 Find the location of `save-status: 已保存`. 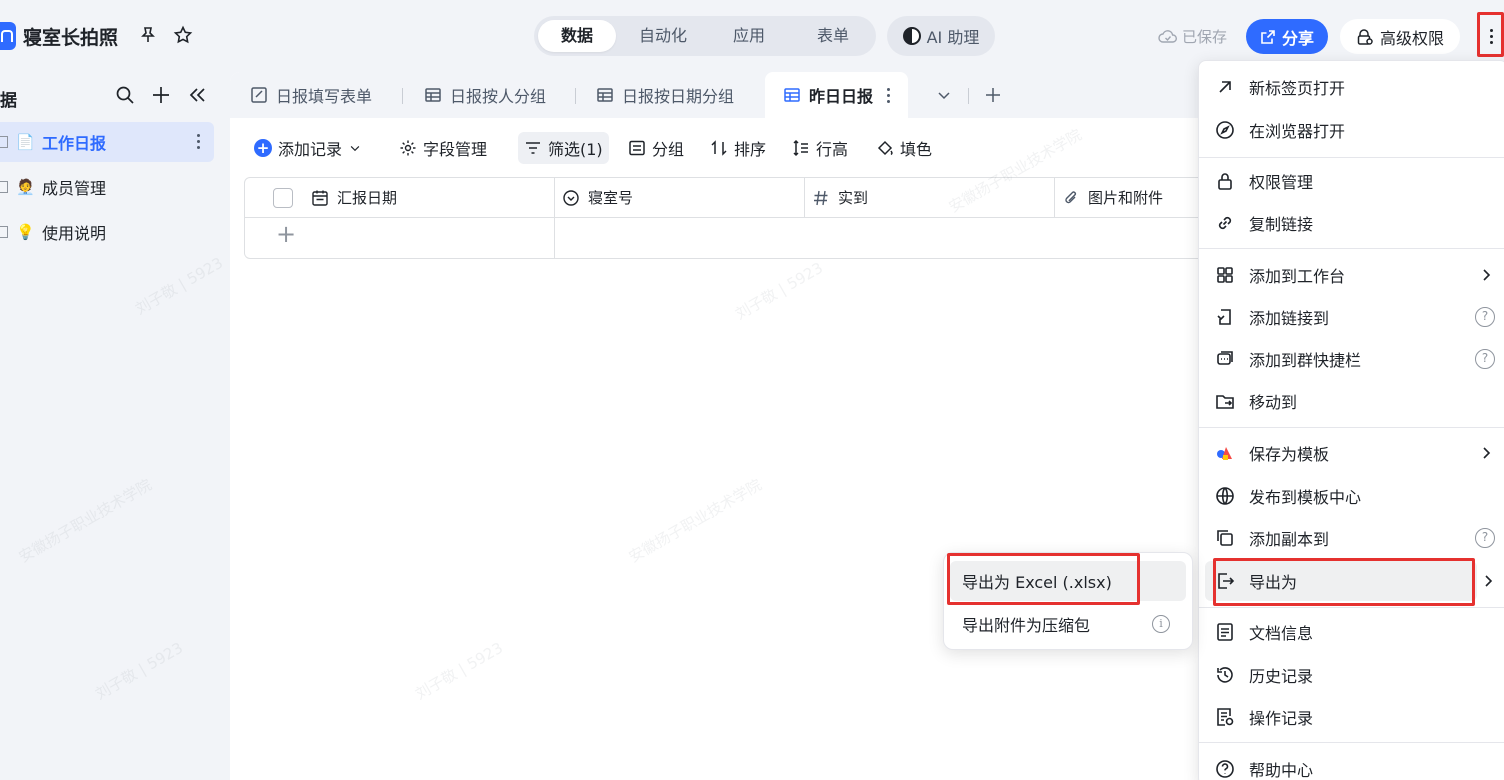

save-status: 已保存 is located at coordinates (1192, 36).